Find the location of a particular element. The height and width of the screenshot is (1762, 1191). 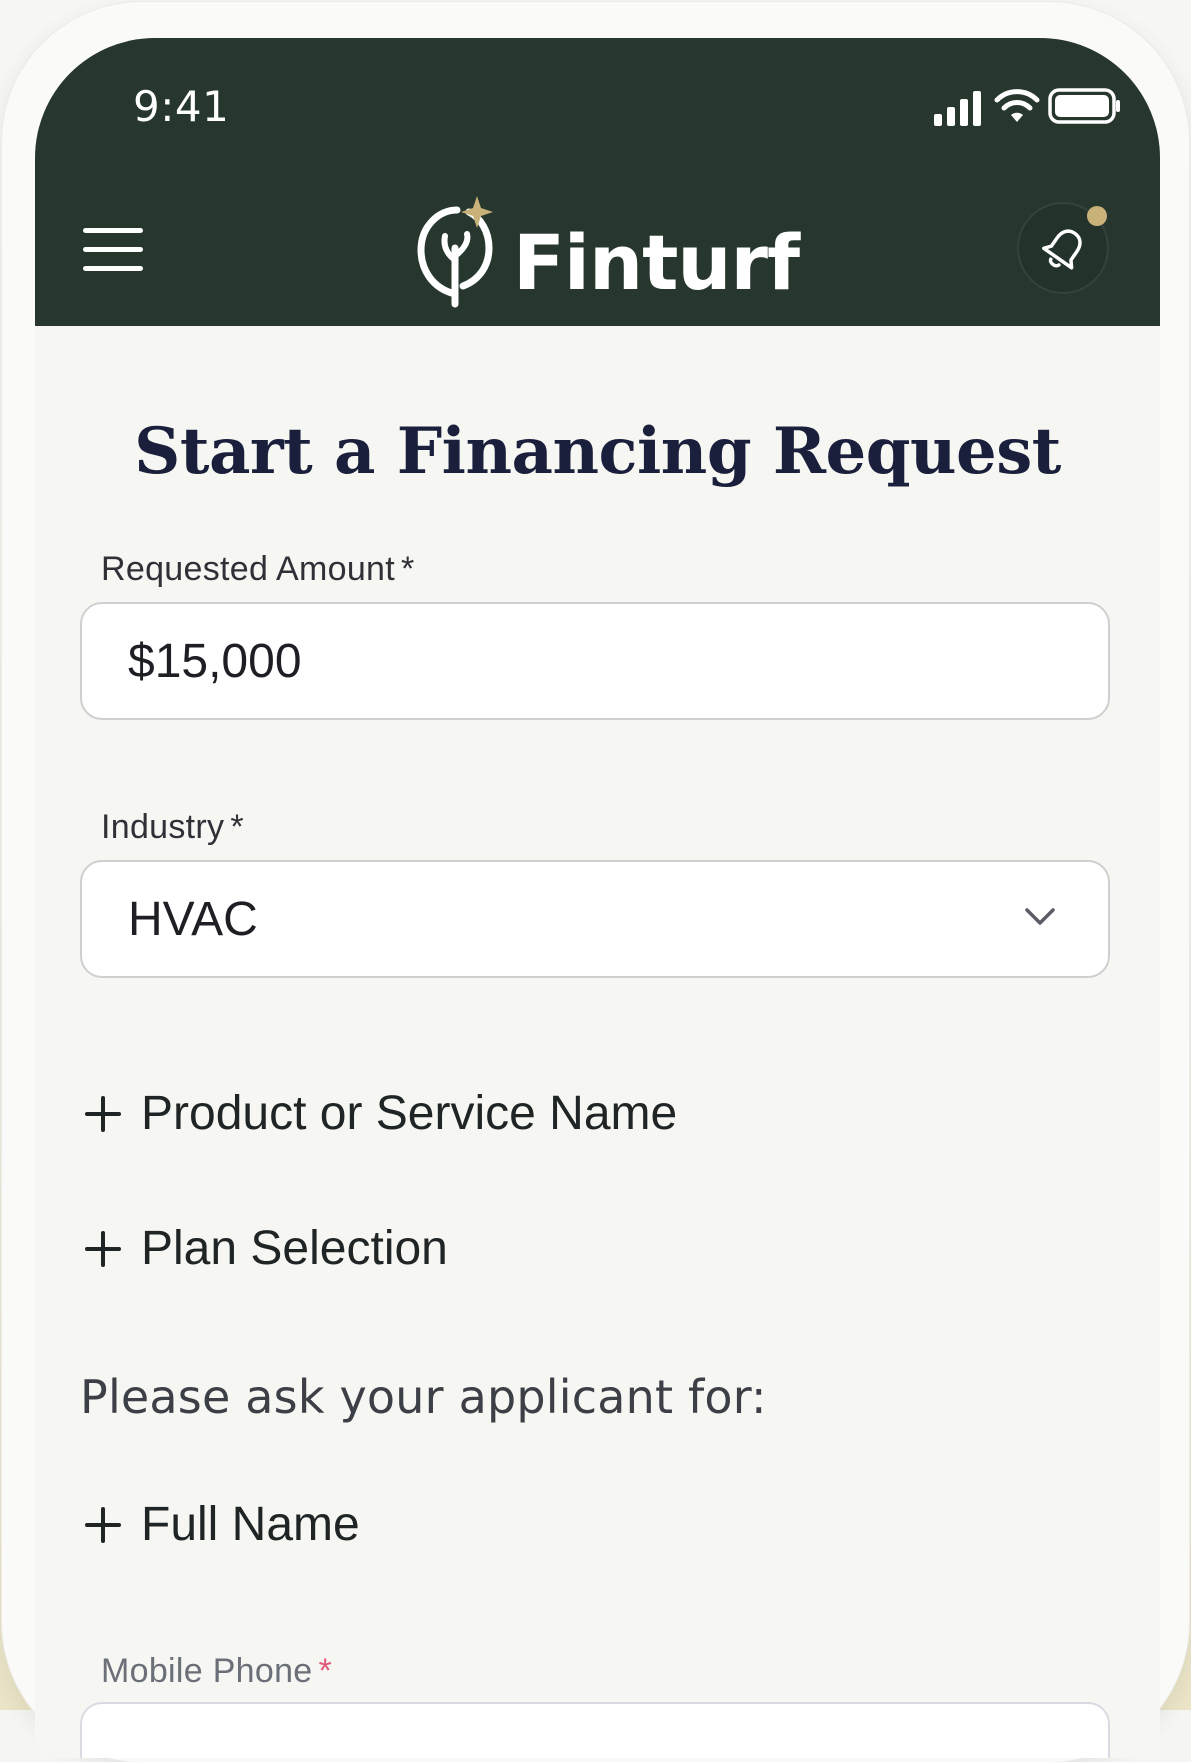

menu-button is located at coordinates (114, 251).